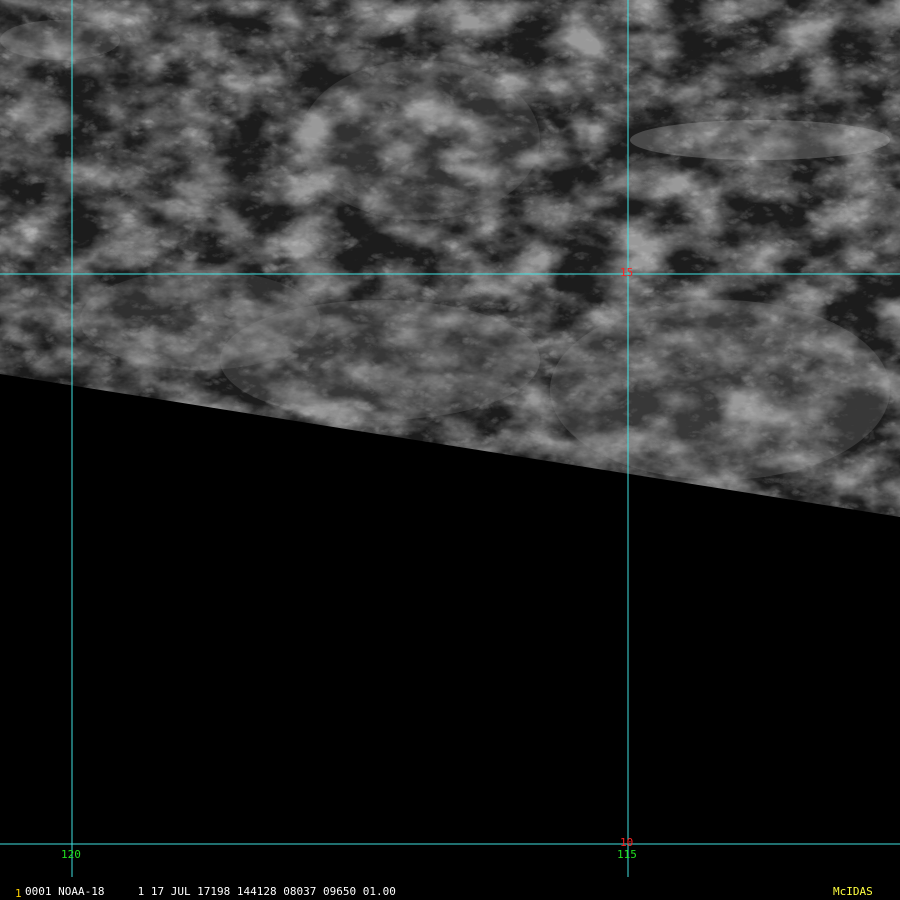 The height and width of the screenshot is (900, 900). Describe the element at coordinates (71, 854) in the screenshot. I see `longitude-label-120: 120` at that location.